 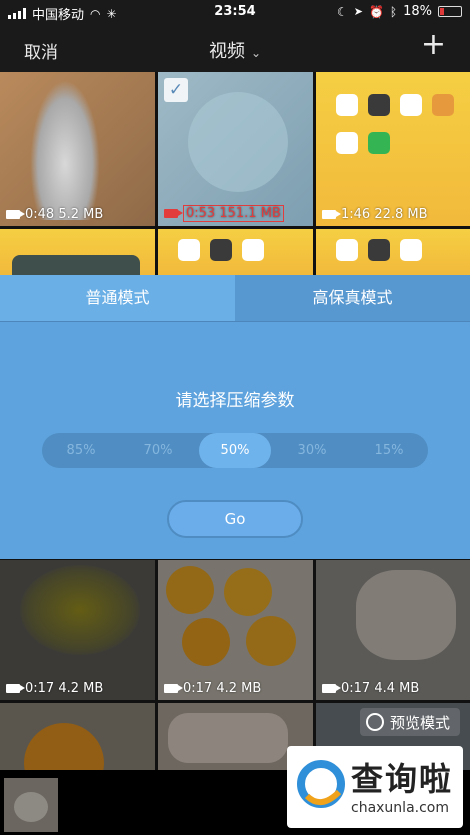 I want to click on brand-logo-icon, so click(x=321, y=784).